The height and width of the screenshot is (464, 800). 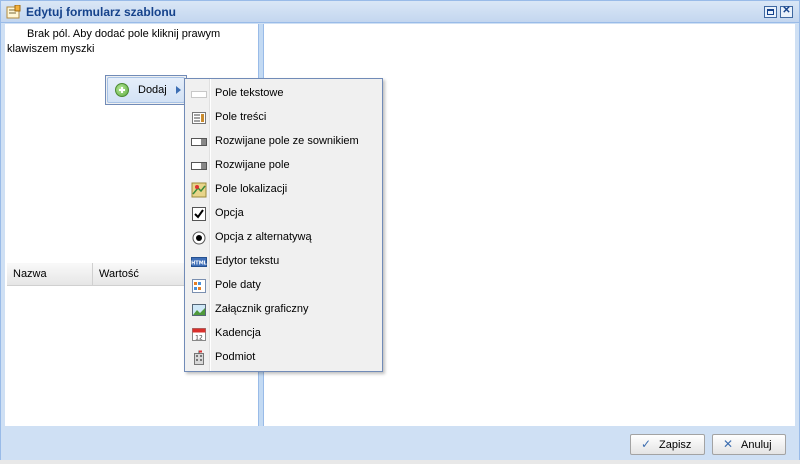 I want to click on submenu-item-dropdown-dictionary: Rozwijane pole ze sownikiem, so click(x=283, y=142).